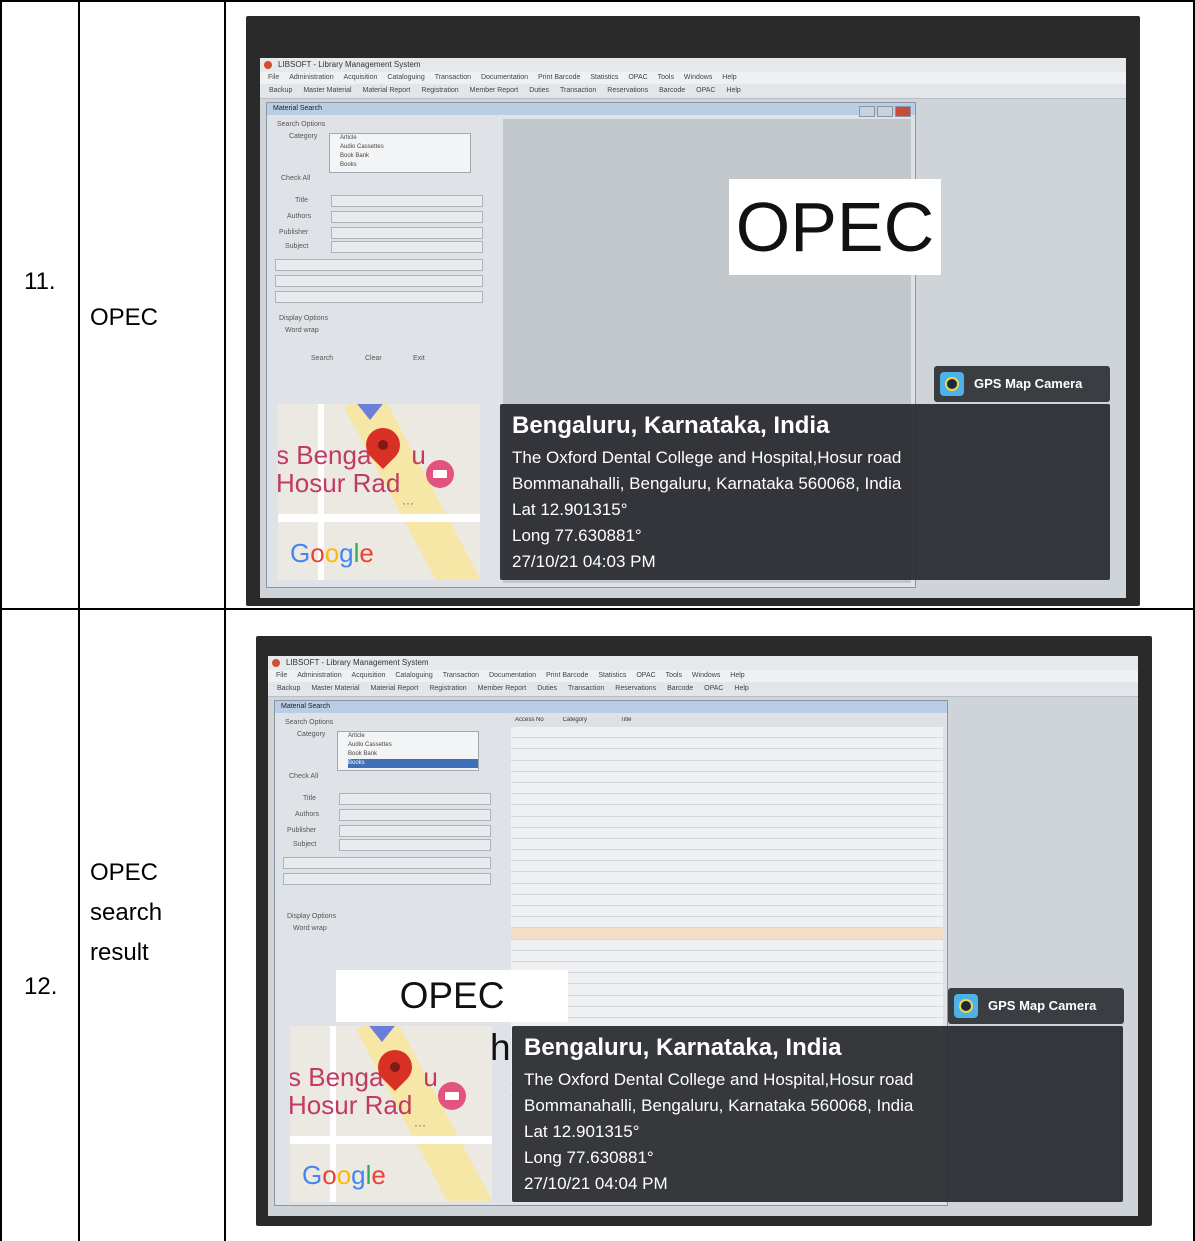 Image resolution: width=1195 pixels, height=1241 pixels. I want to click on menu-item: Transaction, so click(460, 675).